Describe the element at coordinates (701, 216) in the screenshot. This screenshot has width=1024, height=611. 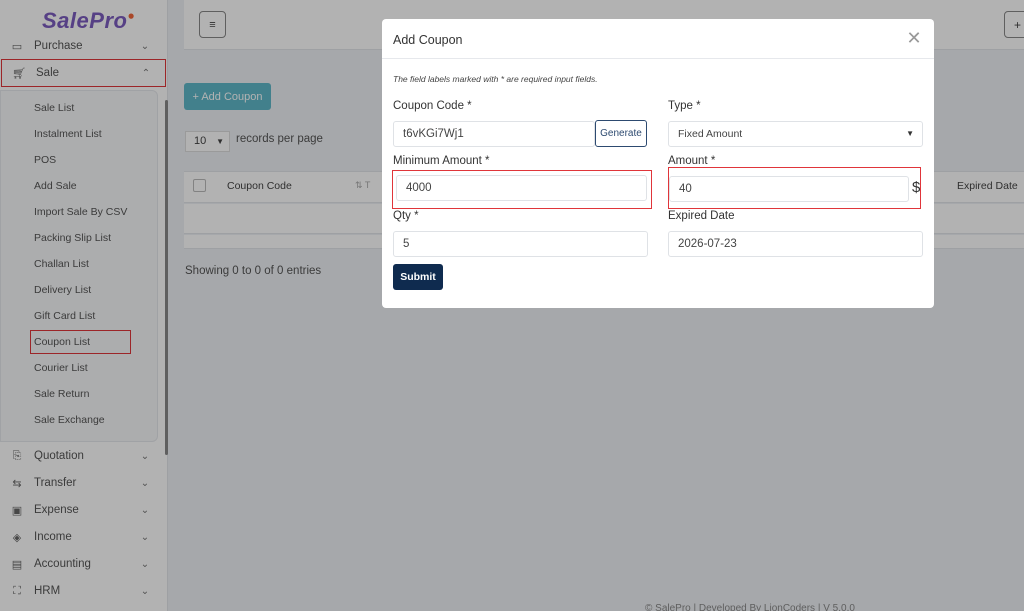
I see `expired-date-label: Expired Date` at that location.